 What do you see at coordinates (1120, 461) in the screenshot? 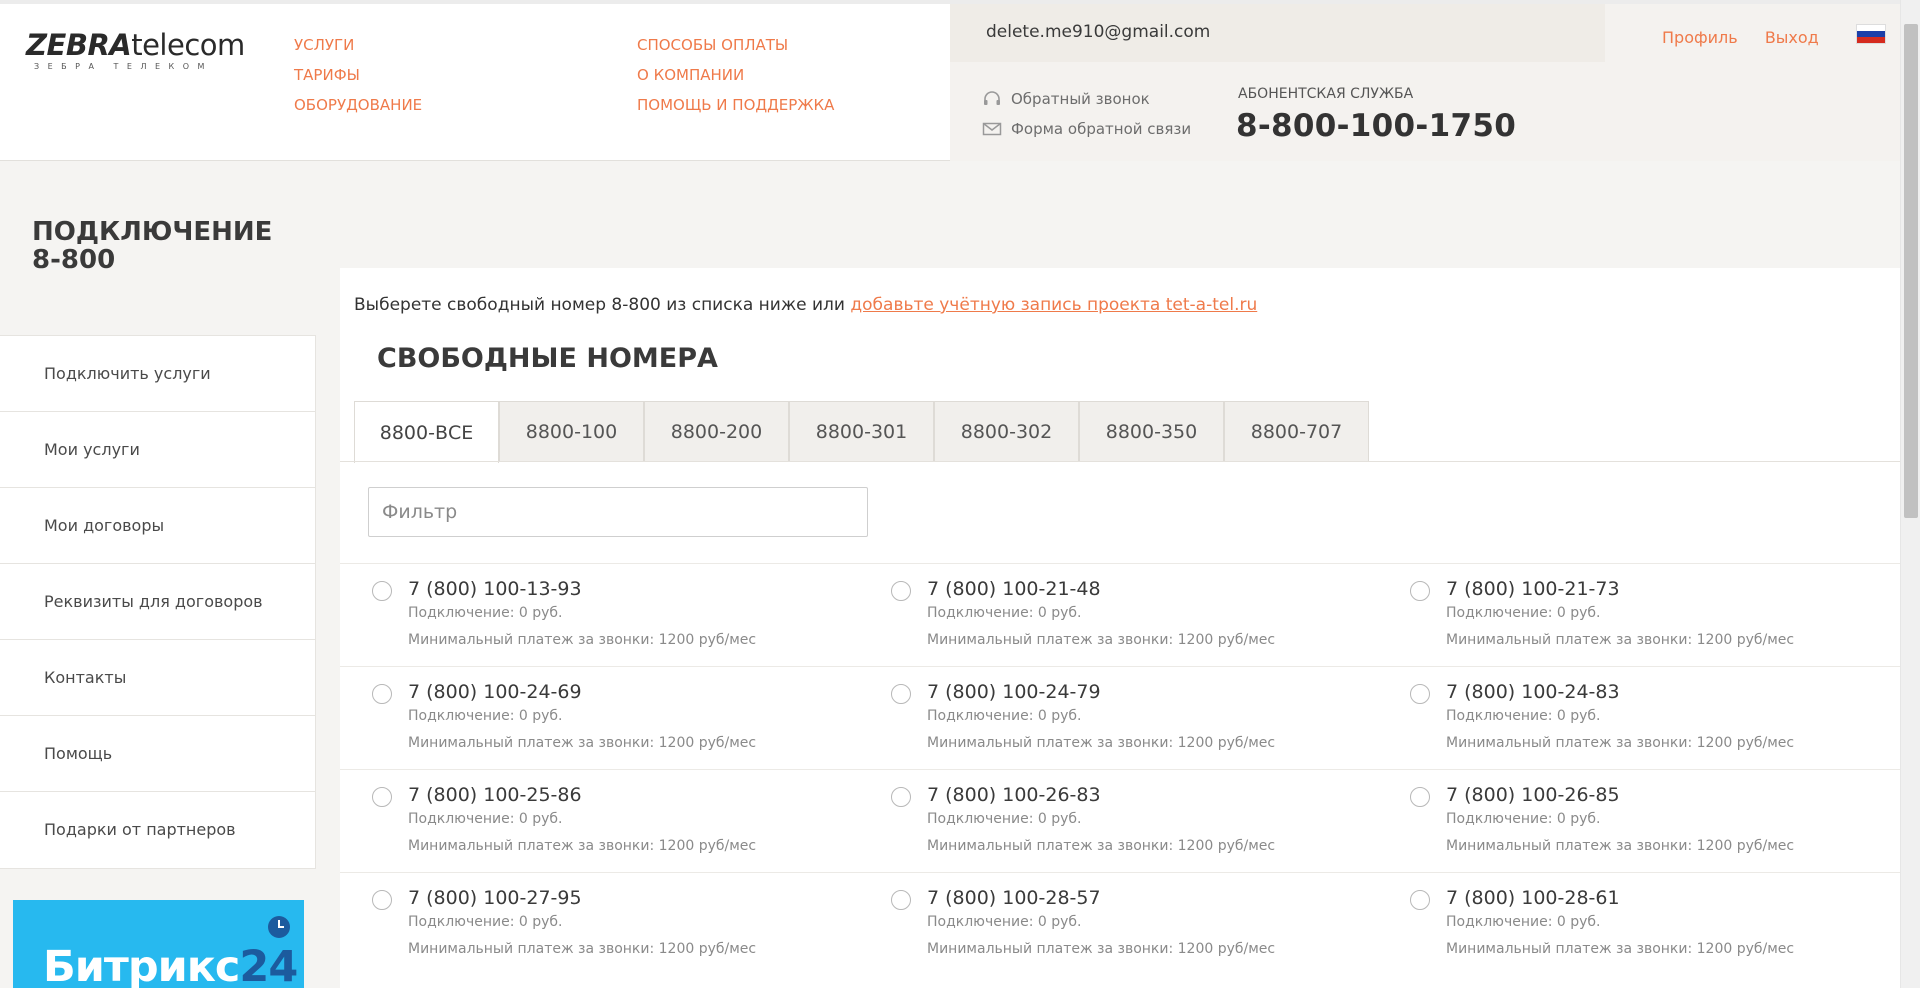
I see `tabs-divider` at bounding box center [1120, 461].